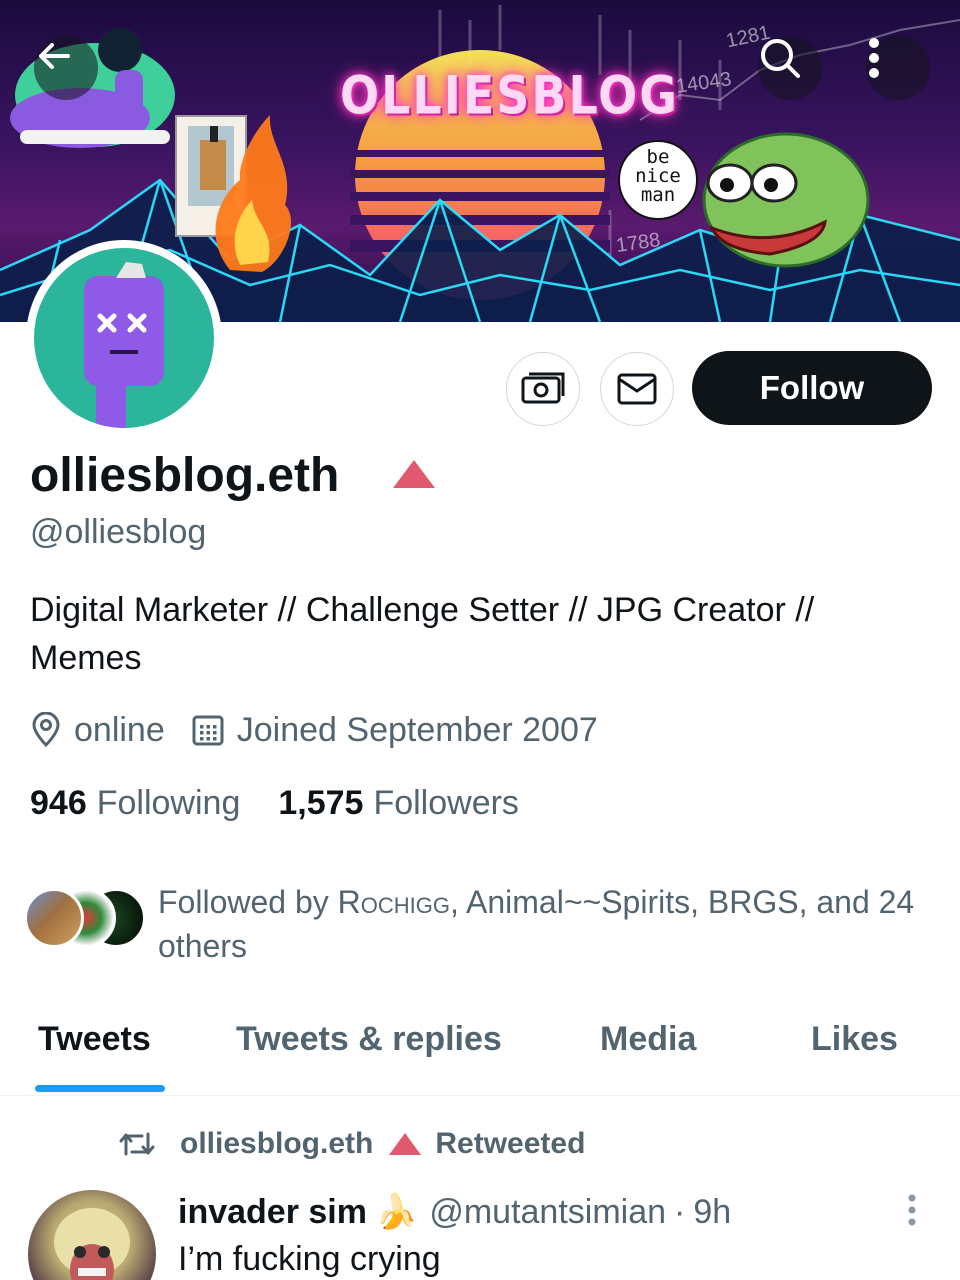 Image resolution: width=960 pixels, height=1280 pixels. Describe the element at coordinates (446, 803) in the screenshot. I see `followers-label: Followers` at that location.